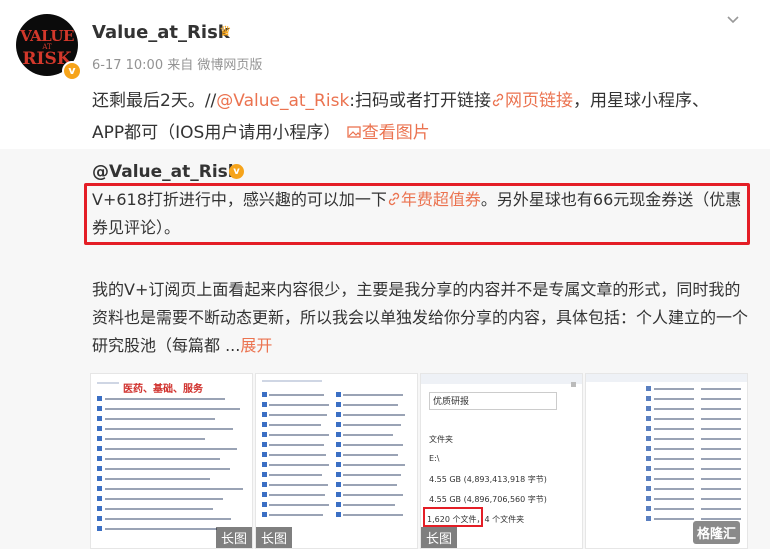 The width and height of the screenshot is (770, 549). What do you see at coordinates (498, 100) in the screenshot?
I see `link-icon` at bounding box center [498, 100].